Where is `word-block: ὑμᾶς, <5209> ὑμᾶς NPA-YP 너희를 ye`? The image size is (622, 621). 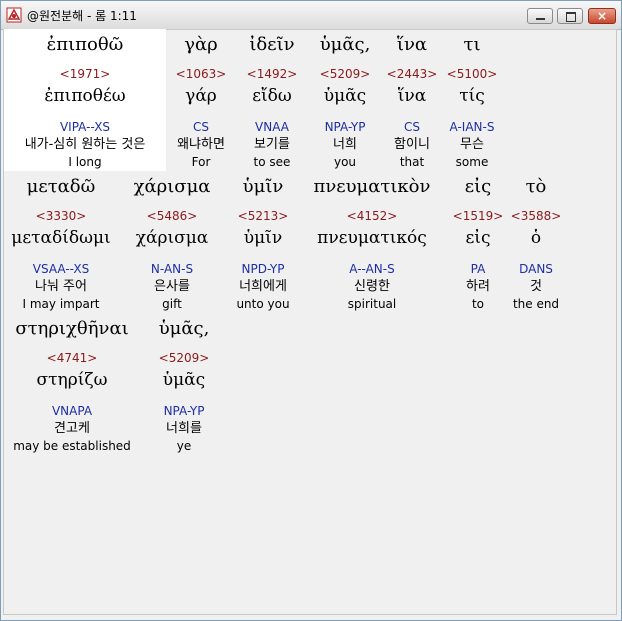 word-block: ὑμᾶς, <5209> ὑμᾶς NPA-YP 너희를 ye is located at coordinates (184, 385).